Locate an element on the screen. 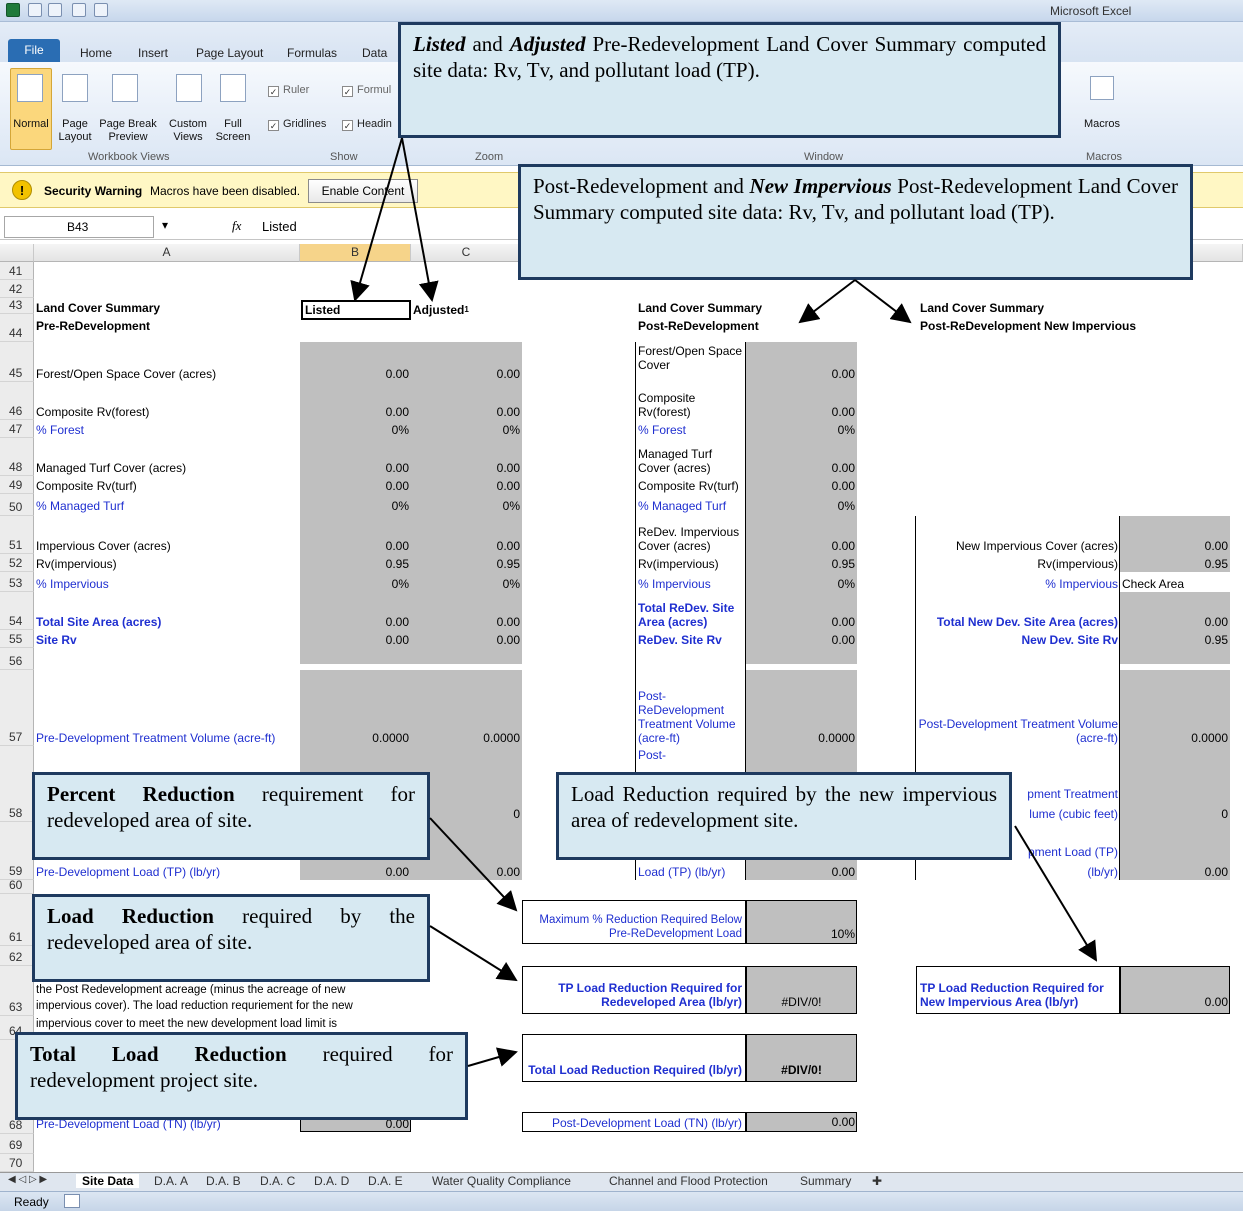  post-pct-imp: 0% is located at coordinates (801, 582).